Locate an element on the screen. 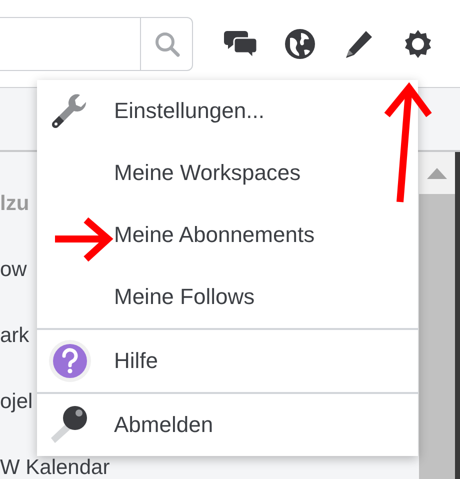 Image resolution: width=460 pixels, height=479 pixels. help-icon is located at coordinates (70, 361).